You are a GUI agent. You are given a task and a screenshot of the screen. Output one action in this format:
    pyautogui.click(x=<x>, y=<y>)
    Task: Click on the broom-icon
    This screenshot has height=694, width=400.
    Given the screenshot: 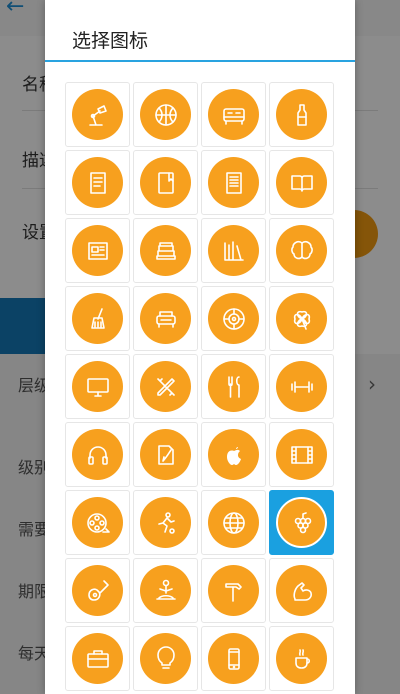 What is the action you would take?
    pyautogui.click(x=97, y=318)
    